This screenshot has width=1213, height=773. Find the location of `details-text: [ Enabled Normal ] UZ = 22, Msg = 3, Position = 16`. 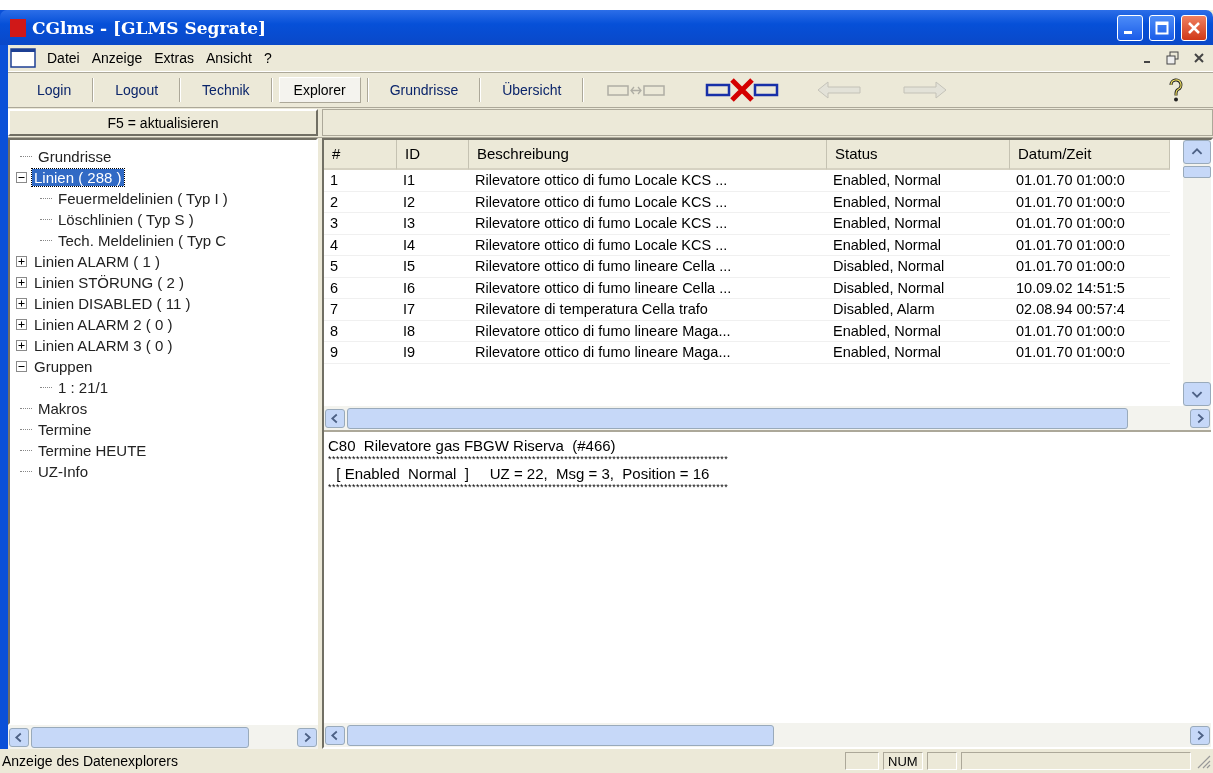

details-text: [ Enabled Normal ] UZ = 22, Msg = 3, Position = 16 is located at coordinates (523, 474).